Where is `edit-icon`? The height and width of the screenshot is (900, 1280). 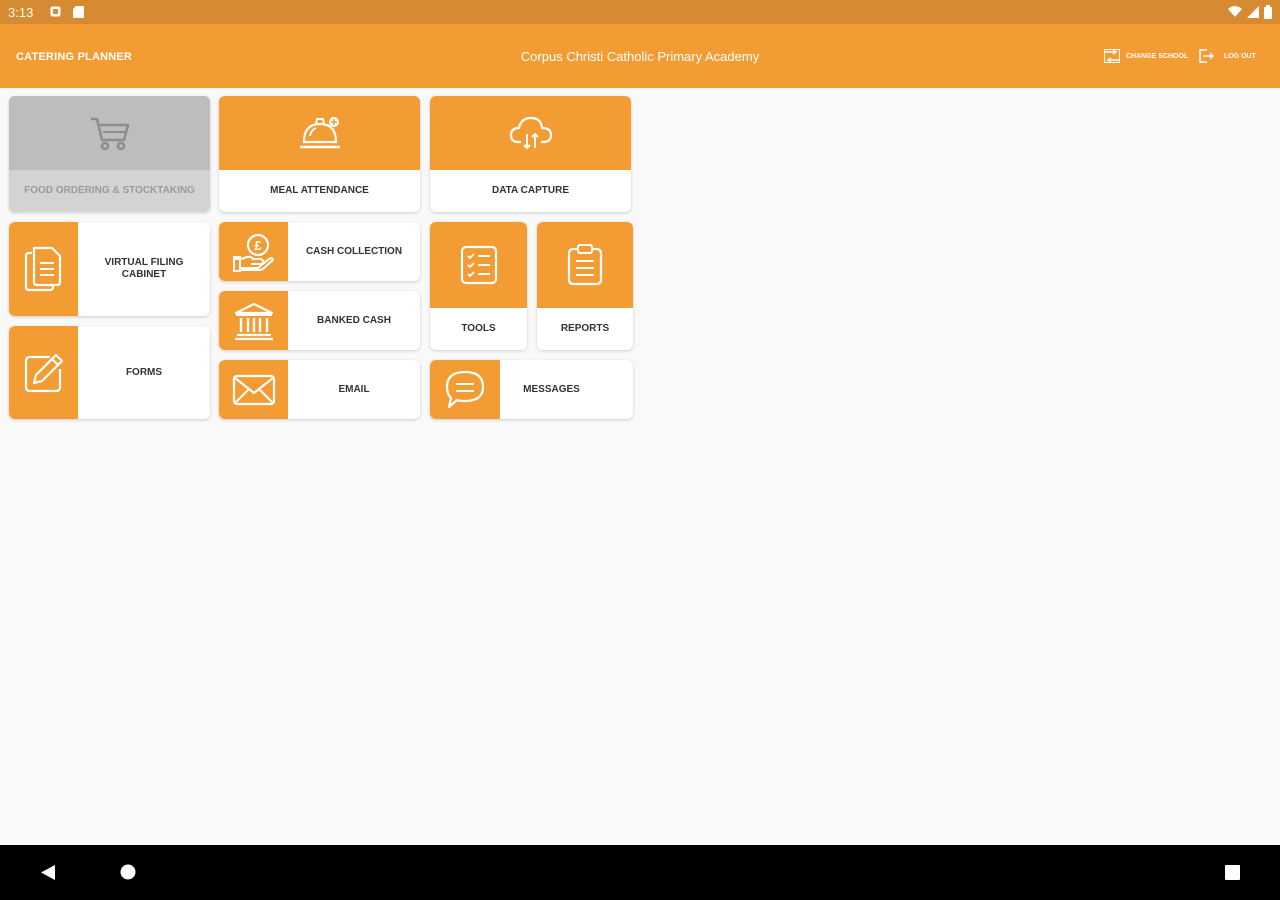 edit-icon is located at coordinates (43, 372).